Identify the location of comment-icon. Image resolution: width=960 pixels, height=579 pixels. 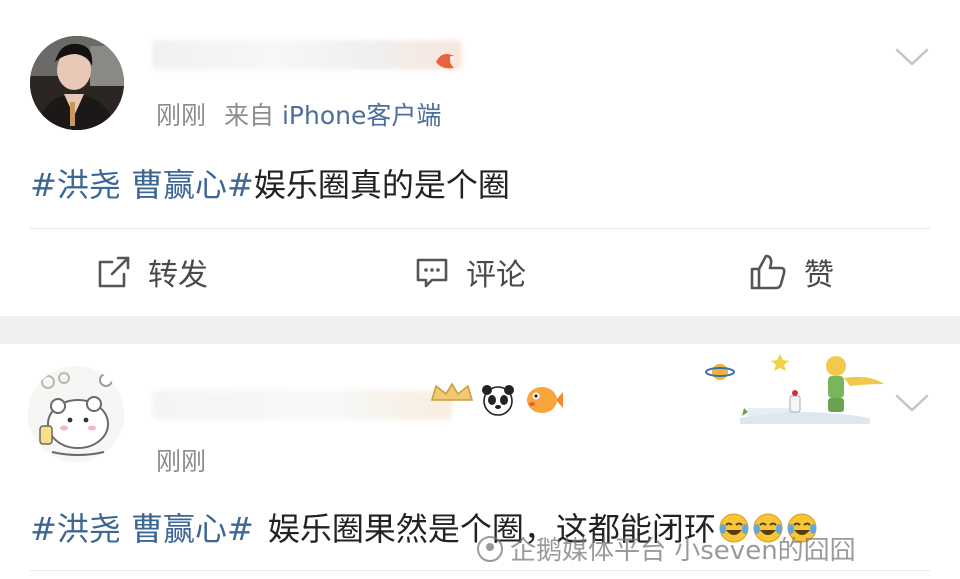
(432, 273).